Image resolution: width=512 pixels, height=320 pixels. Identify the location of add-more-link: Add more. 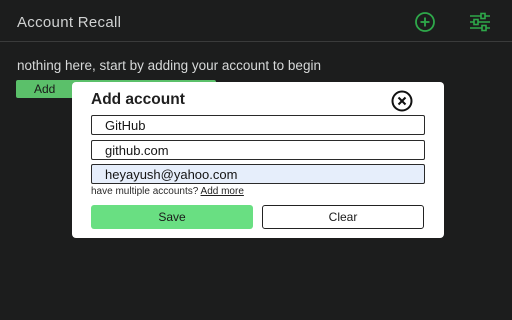
(222, 191).